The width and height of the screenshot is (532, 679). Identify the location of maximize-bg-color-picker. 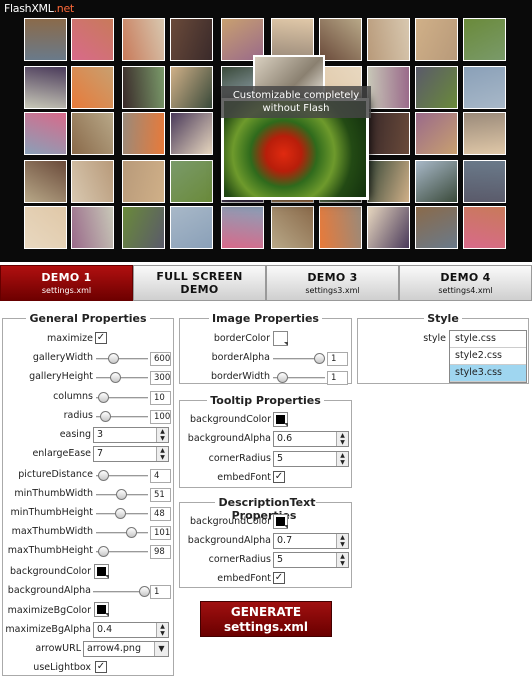
(101, 609).